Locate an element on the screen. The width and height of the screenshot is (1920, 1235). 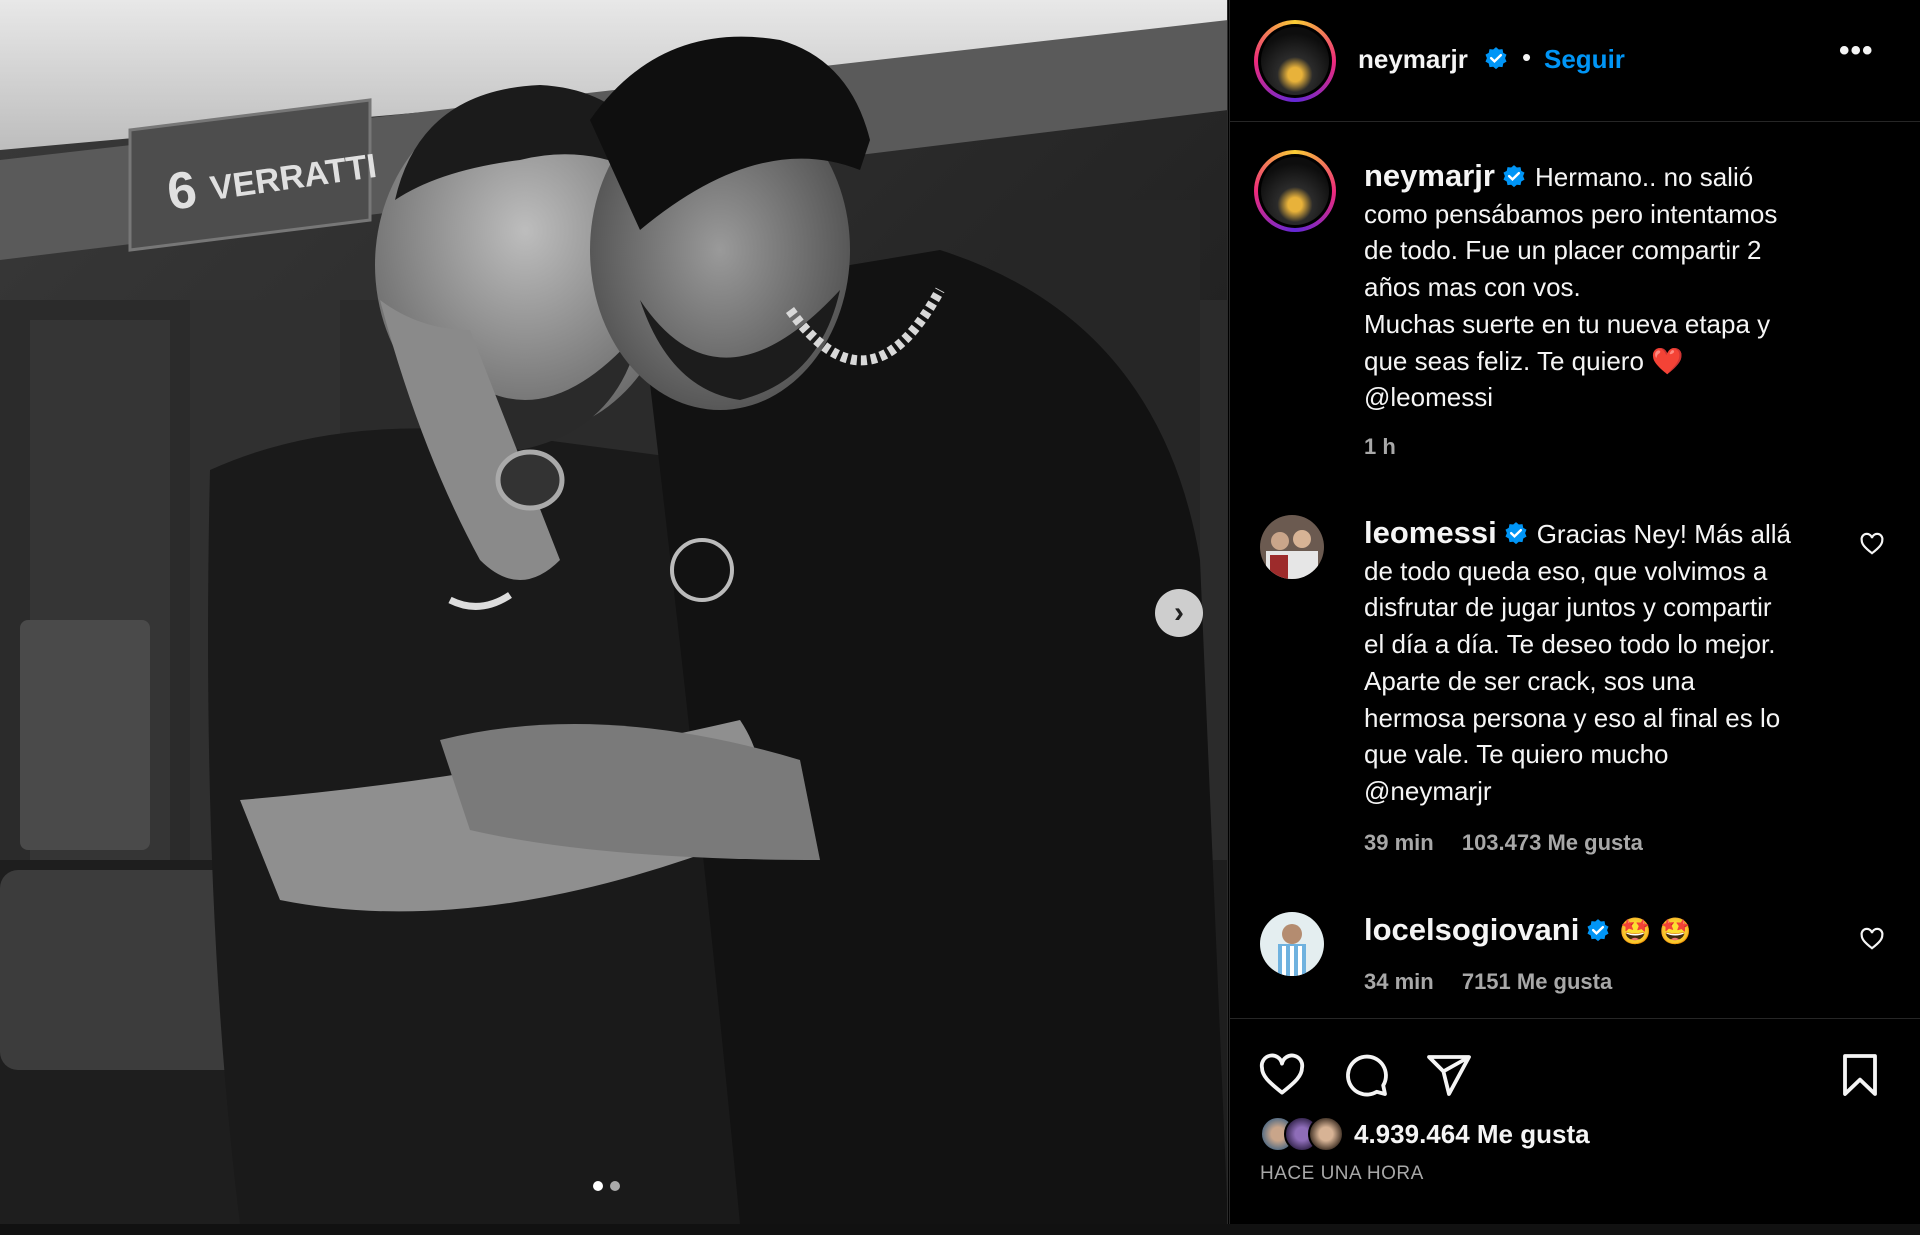
post-timestamp: HACE UNA HORA is located at coordinates (1342, 1173).